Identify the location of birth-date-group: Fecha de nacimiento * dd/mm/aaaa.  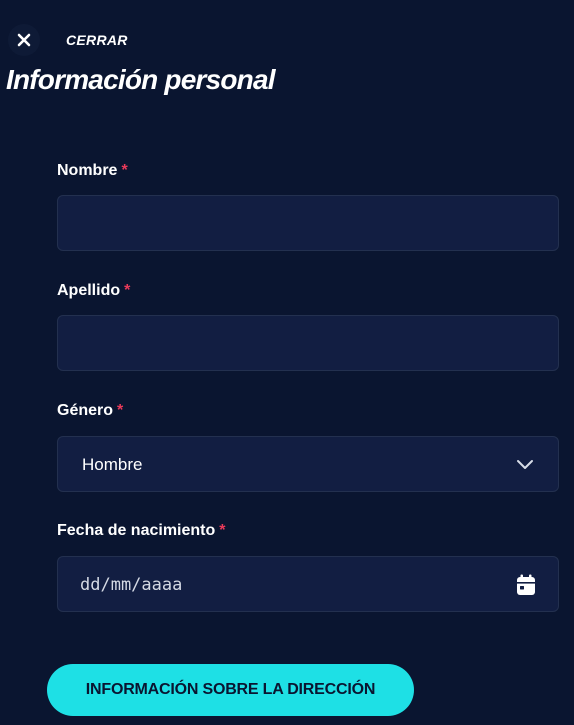
(309, 566).